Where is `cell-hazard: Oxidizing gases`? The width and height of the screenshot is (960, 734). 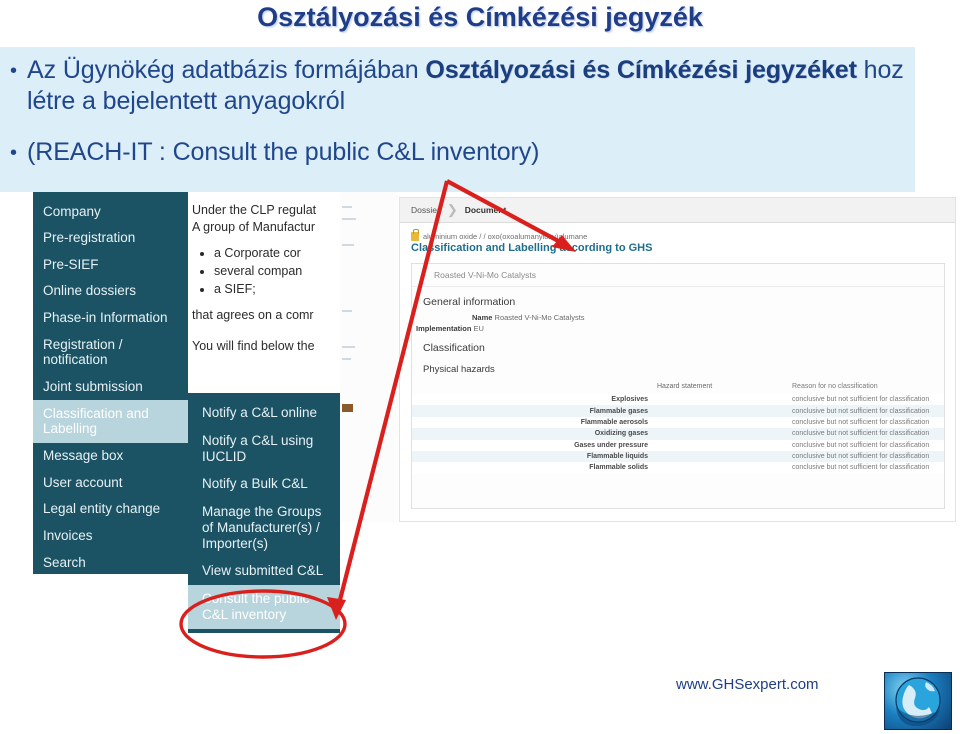
cell-hazard: Oxidizing gases is located at coordinates (621, 434).